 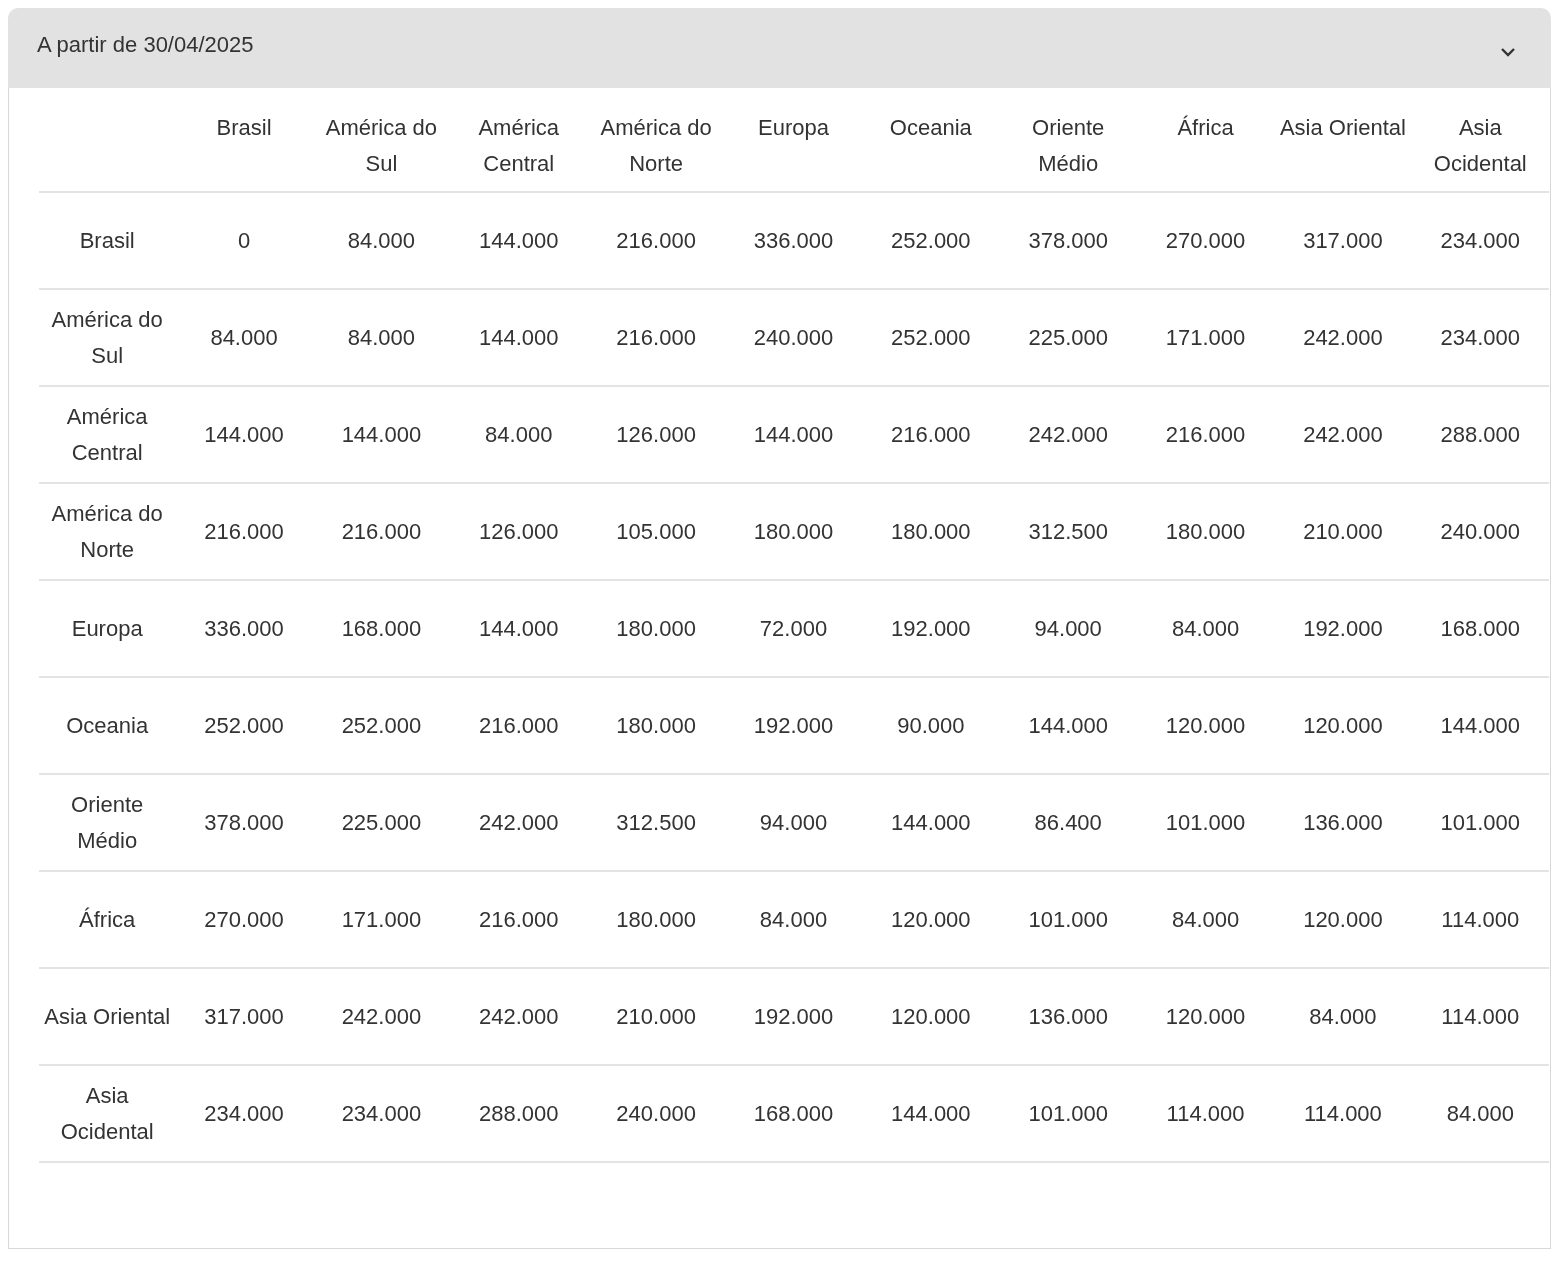 I want to click on accordion-header: A partir de 30/04/2025, so click(x=779, y=48).